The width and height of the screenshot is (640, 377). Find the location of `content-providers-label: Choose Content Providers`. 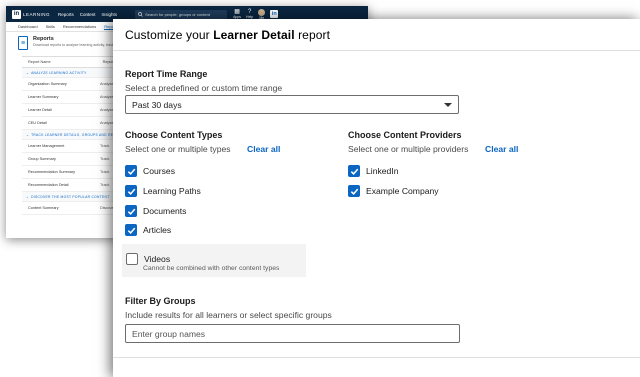

content-providers-label: Choose Content Providers is located at coordinates (405, 135).